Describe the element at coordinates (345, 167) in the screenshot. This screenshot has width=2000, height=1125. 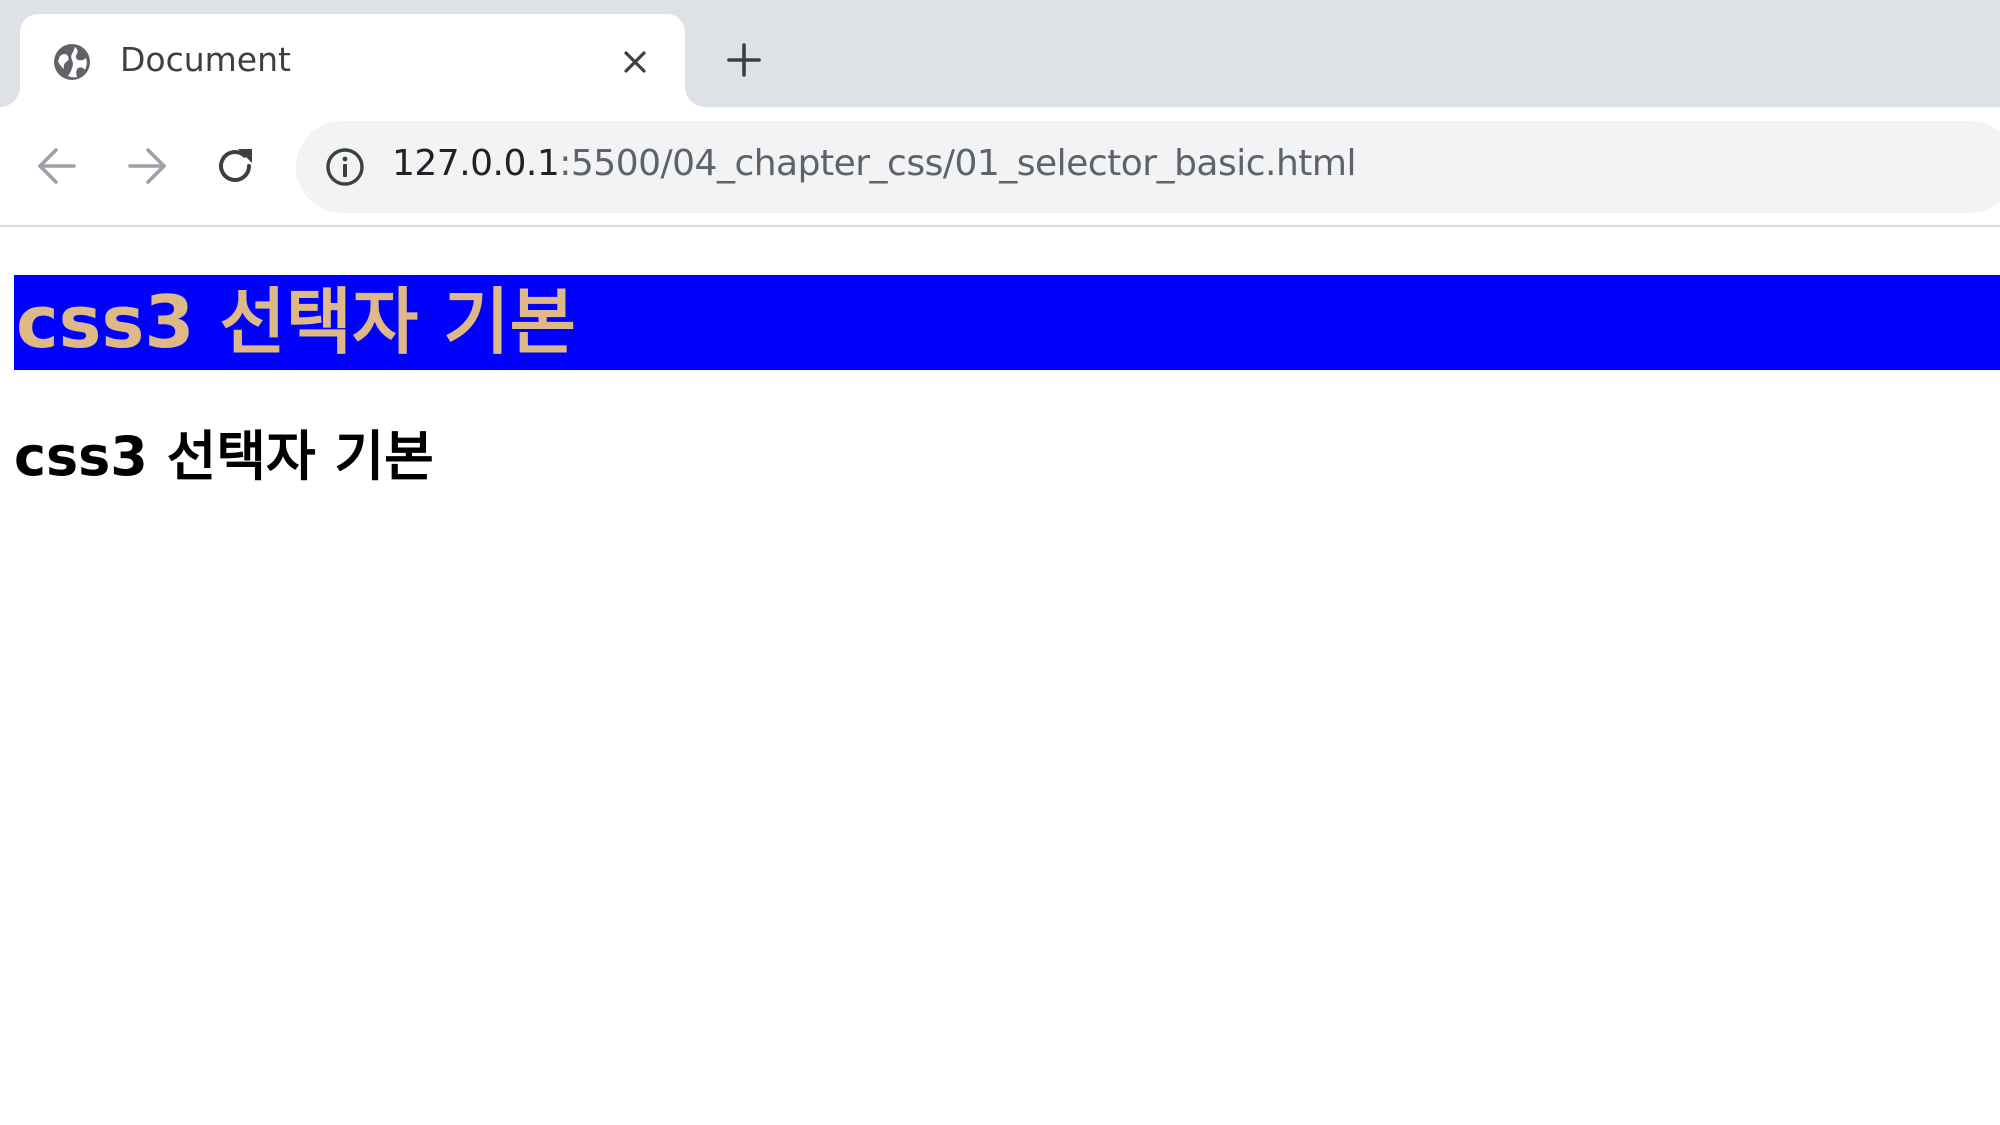
I see `info-icon` at that location.